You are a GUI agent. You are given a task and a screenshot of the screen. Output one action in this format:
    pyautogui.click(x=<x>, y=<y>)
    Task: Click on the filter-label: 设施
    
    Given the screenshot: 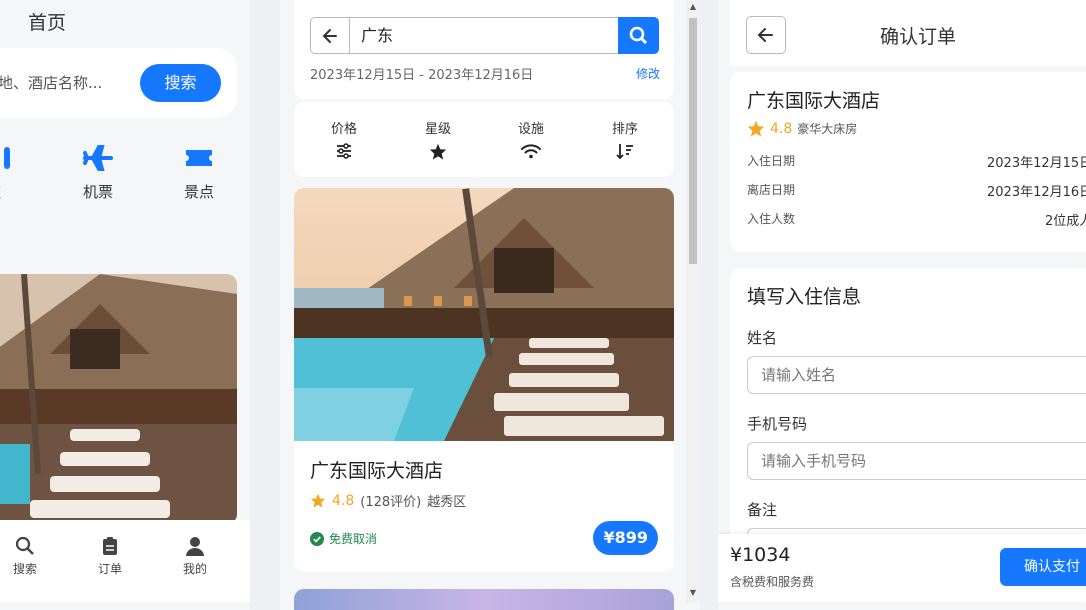 What is the action you would take?
    pyautogui.click(x=530, y=129)
    